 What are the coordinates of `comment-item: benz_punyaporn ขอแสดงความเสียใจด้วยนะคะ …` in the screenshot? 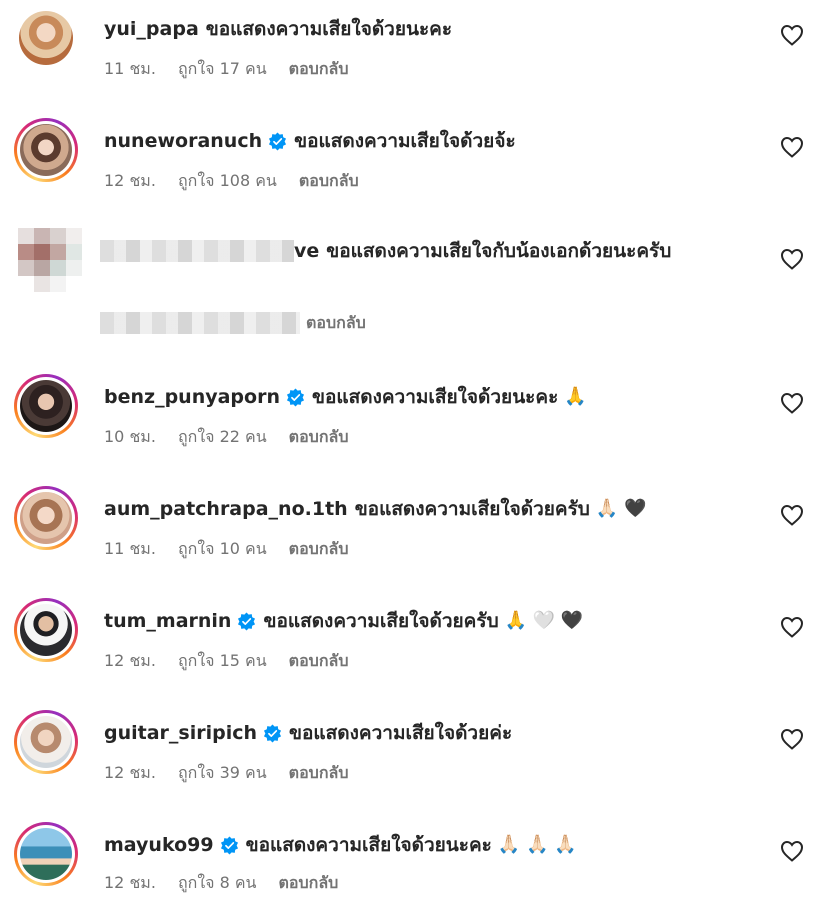 It's located at (410, 418).